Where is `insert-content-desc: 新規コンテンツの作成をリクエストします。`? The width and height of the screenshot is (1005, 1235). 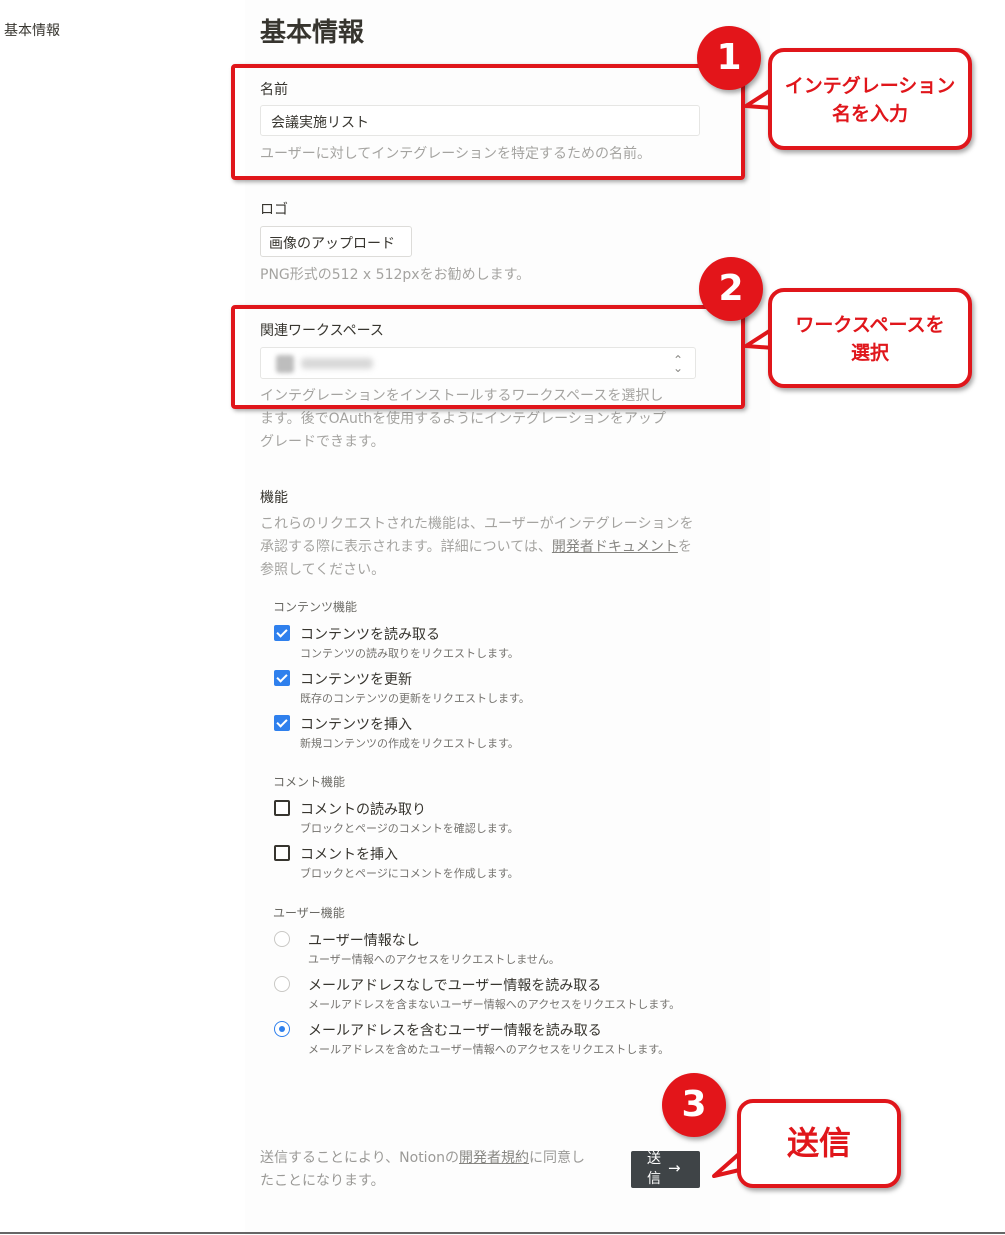
insert-content-desc: 新規コンテンツの作成をリクエストします。 is located at coordinates (409, 743).